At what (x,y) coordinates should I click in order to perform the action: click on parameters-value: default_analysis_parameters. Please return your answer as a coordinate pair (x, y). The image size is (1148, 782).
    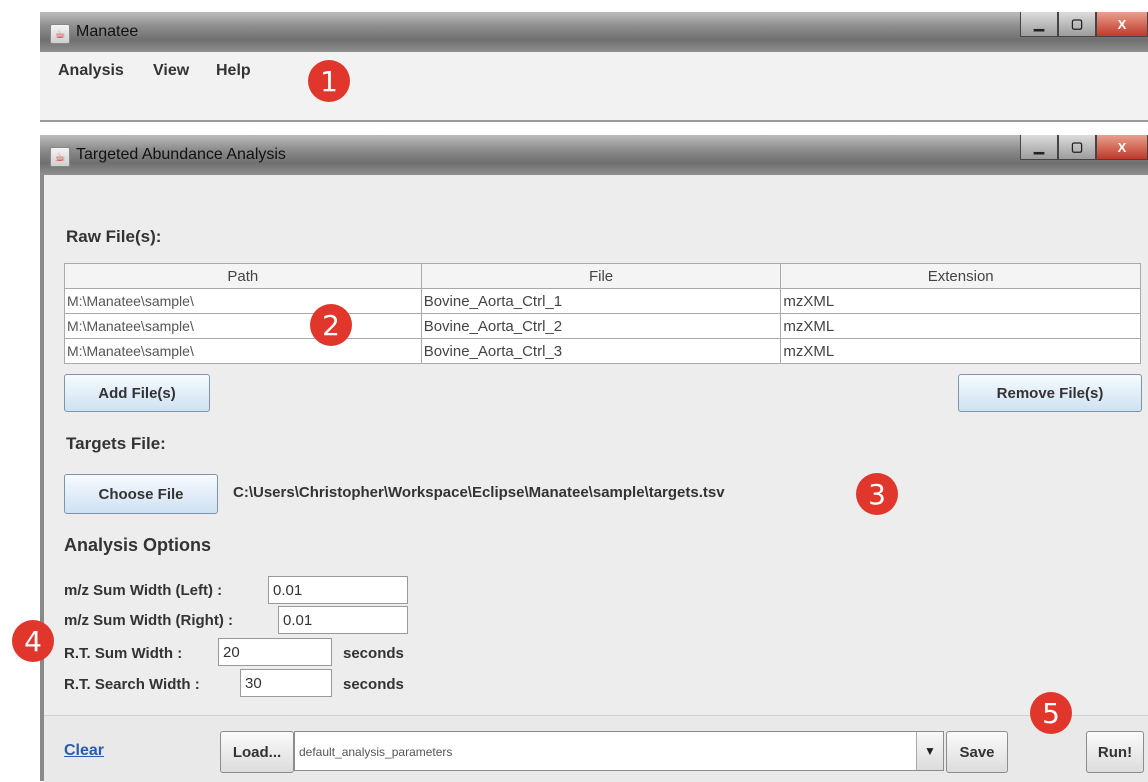
    Looking at the image, I should click on (376, 752).